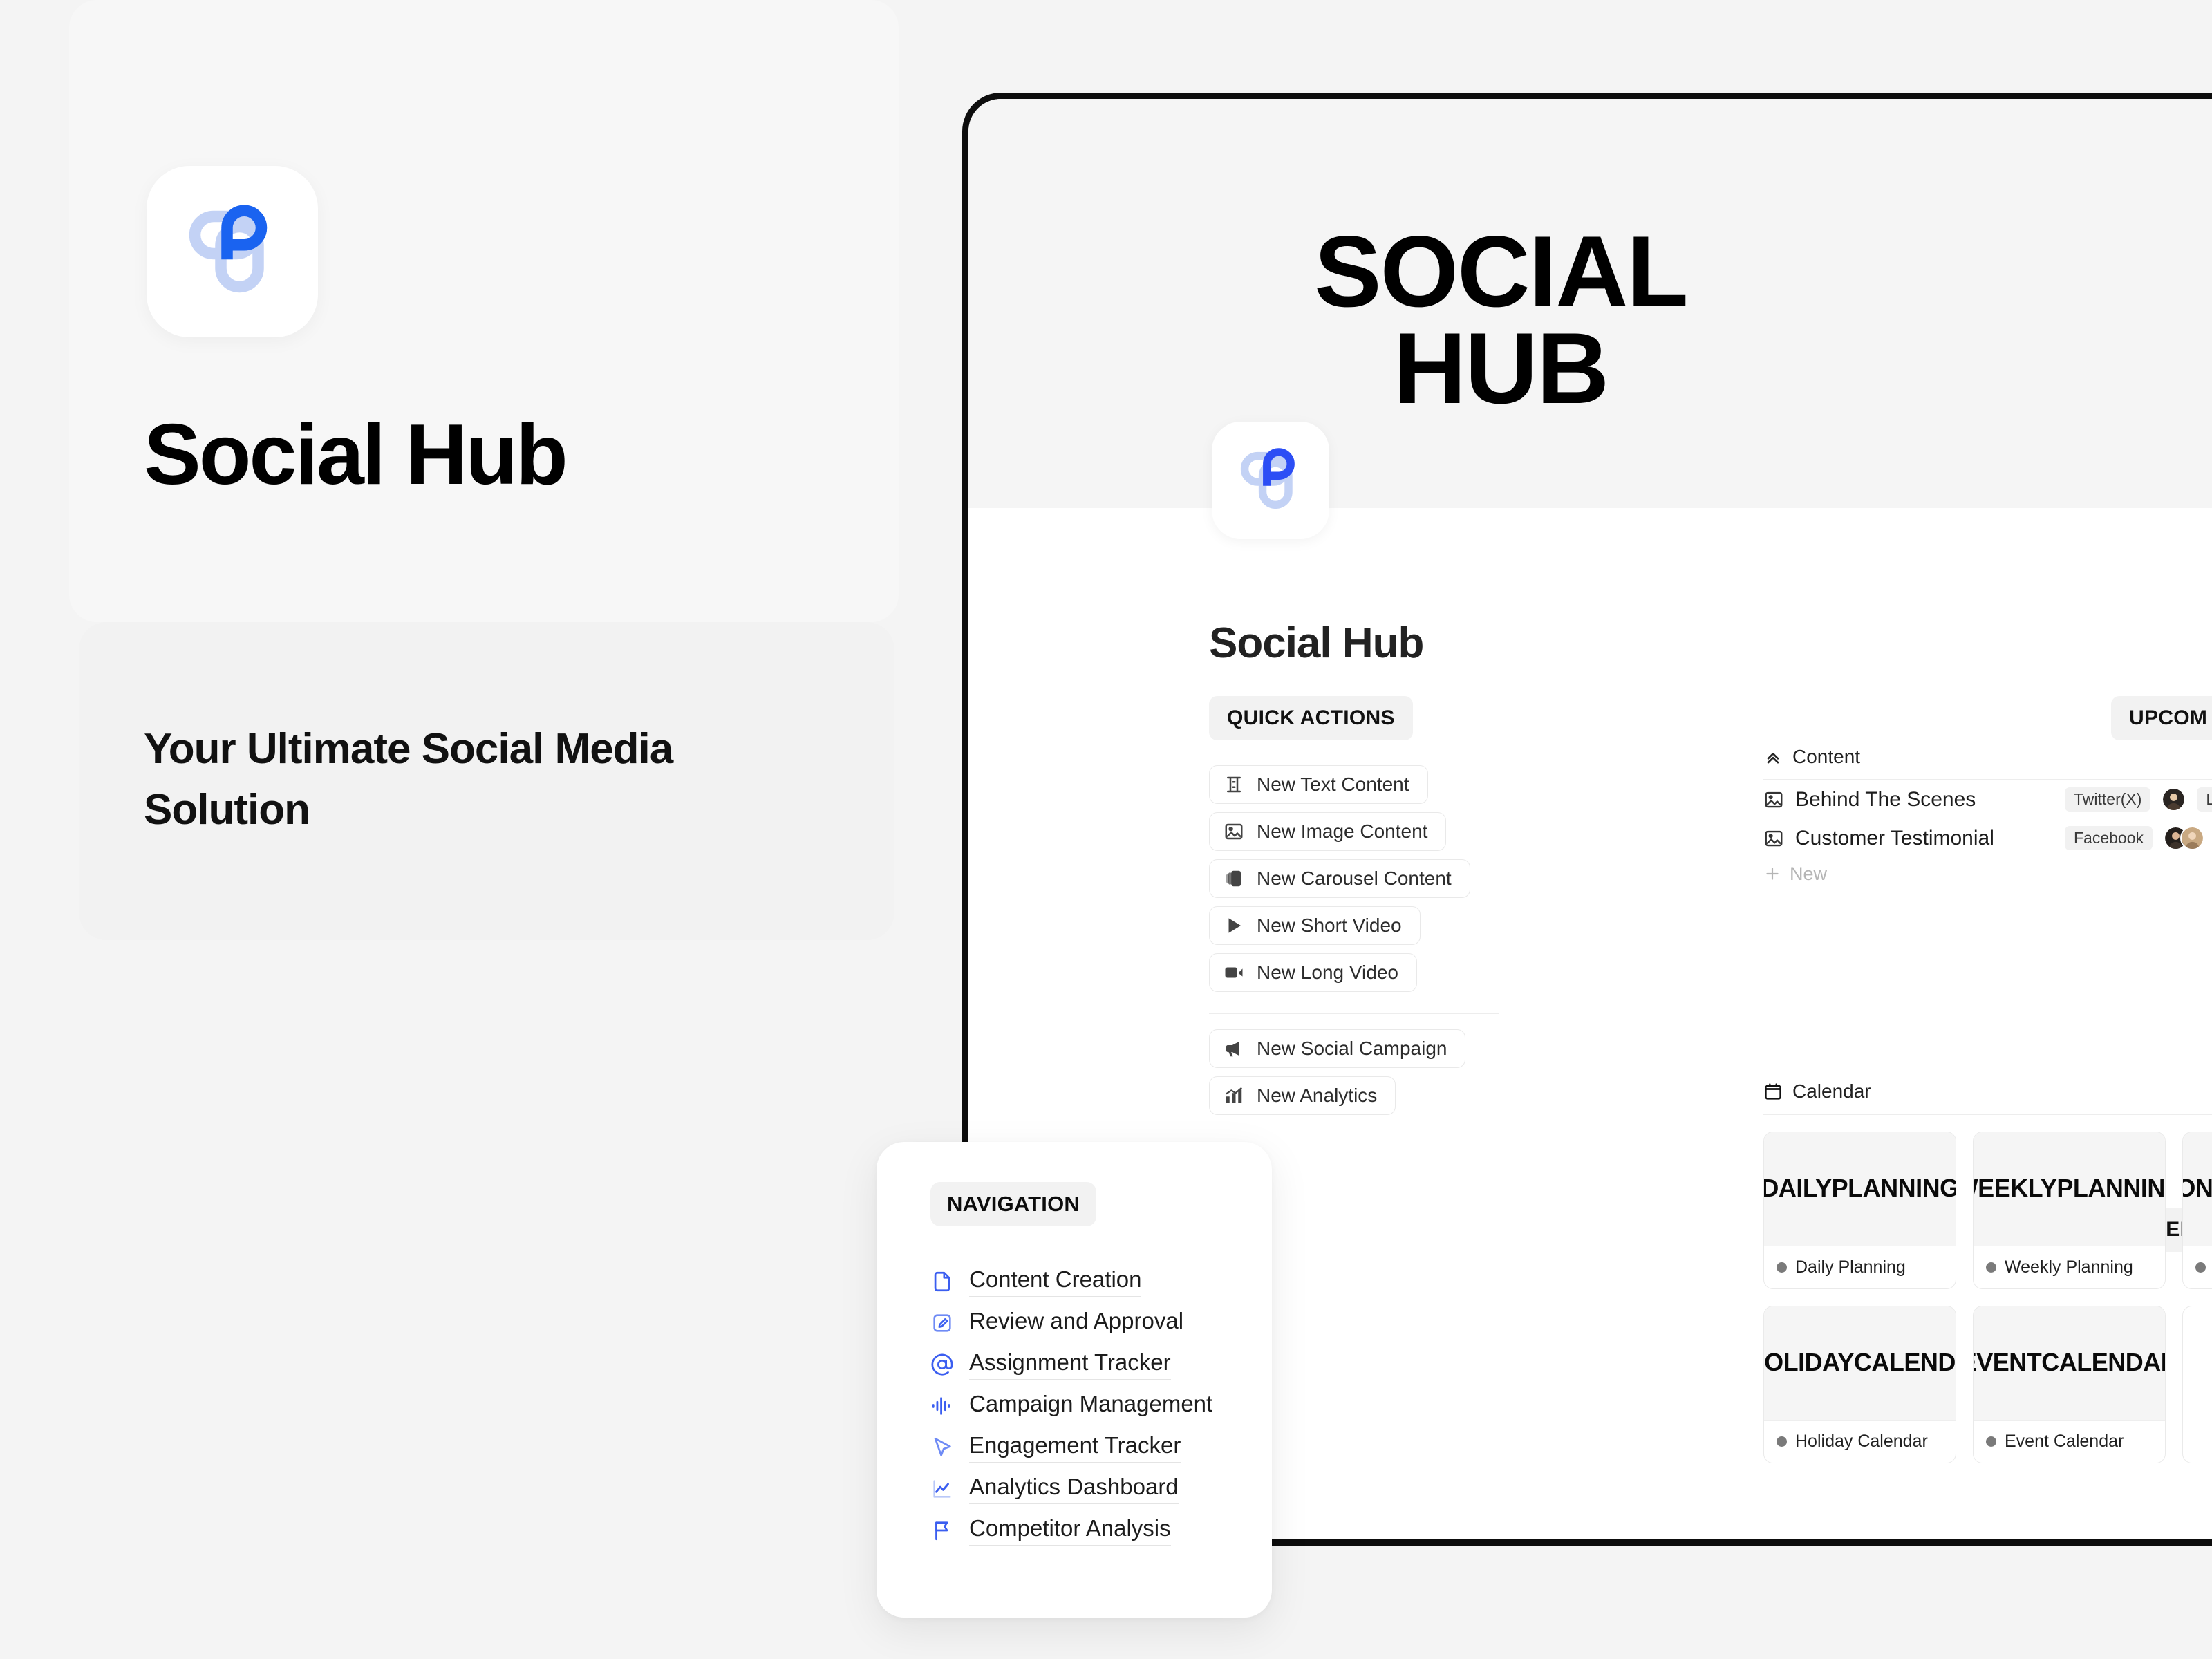  Describe the element at coordinates (1773, 758) in the screenshot. I see `chevrons-up-icon` at that location.